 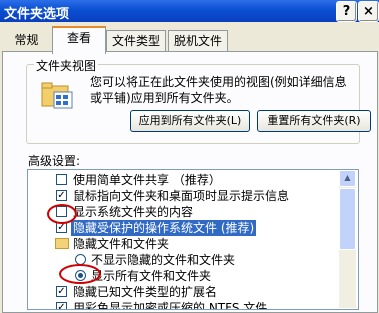 I want to click on list-item-label: 鼠标指向文件夹和桌面项时显示提示信息, so click(x=181, y=196).